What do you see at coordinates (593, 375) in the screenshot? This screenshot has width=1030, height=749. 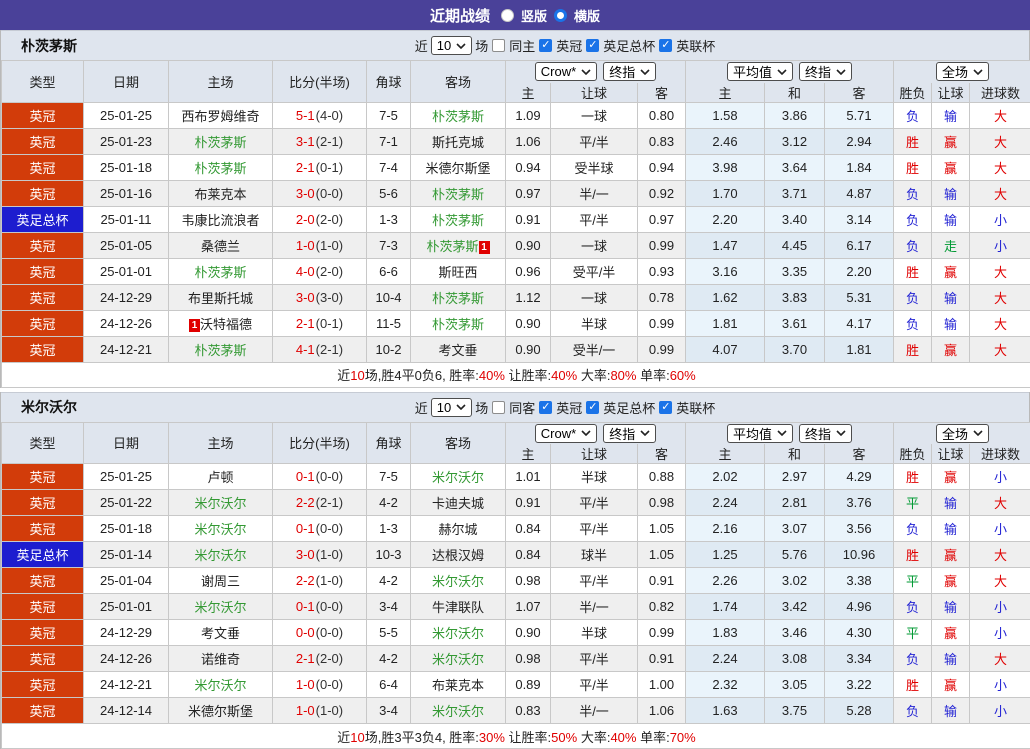 I see `summary-text: 大率:` at bounding box center [593, 375].